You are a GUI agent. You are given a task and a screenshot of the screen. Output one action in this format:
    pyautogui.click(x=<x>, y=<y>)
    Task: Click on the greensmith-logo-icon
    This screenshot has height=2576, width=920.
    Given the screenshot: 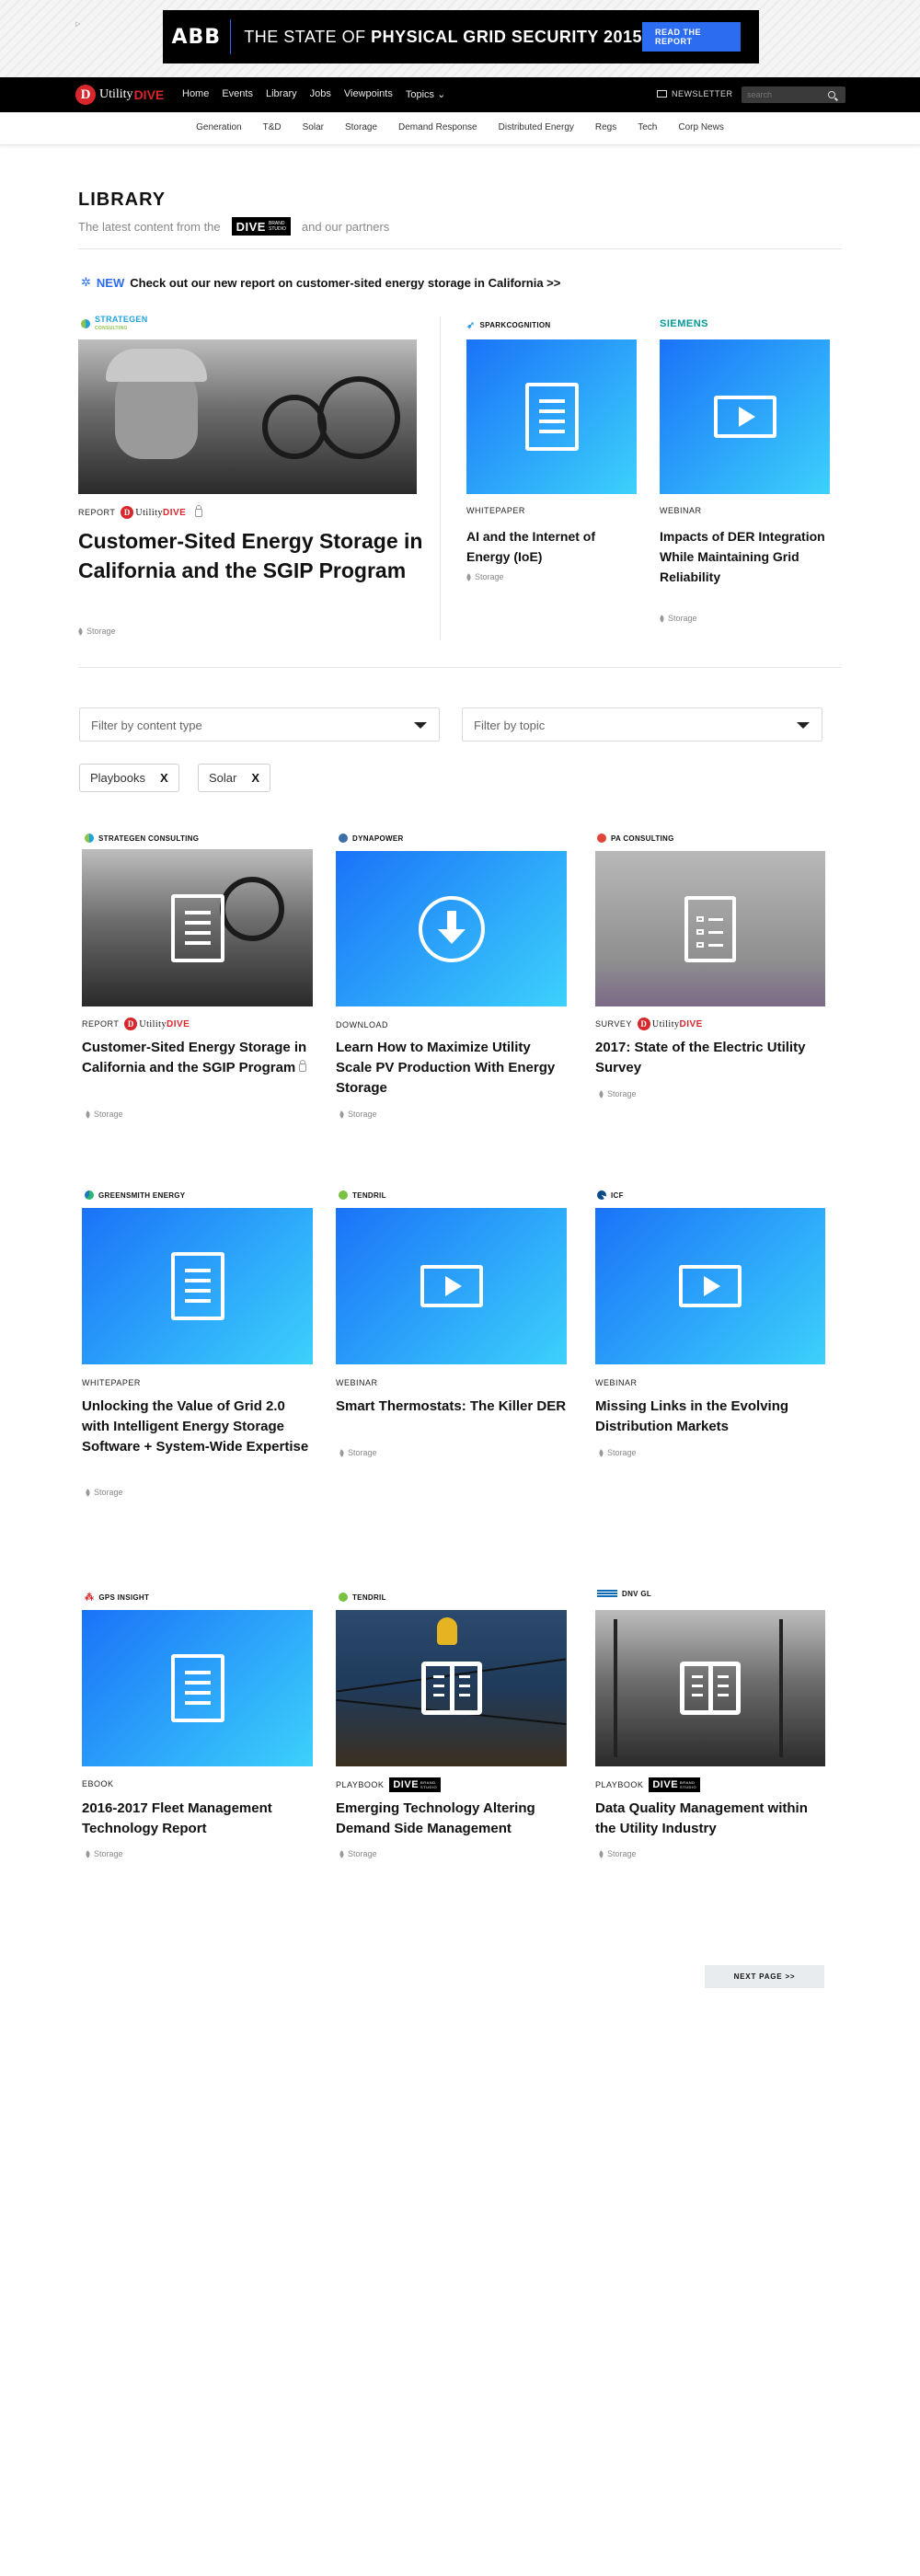 What is the action you would take?
    pyautogui.click(x=89, y=1195)
    